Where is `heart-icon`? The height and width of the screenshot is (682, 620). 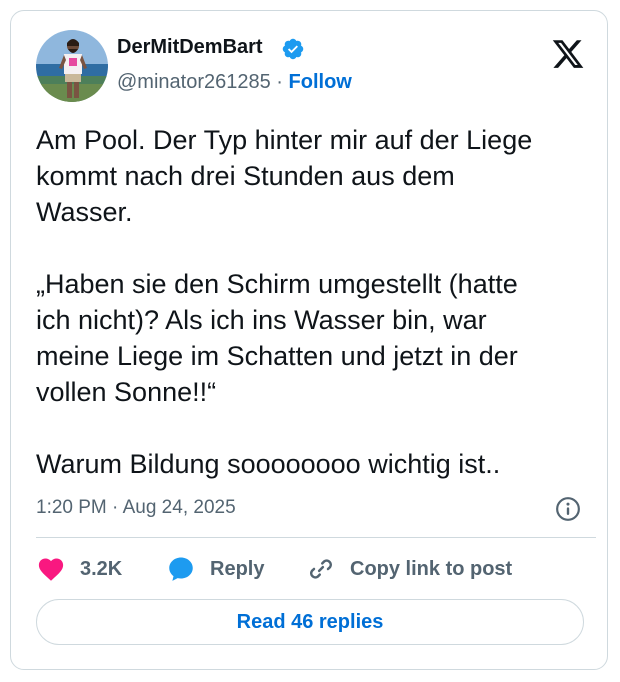
heart-icon is located at coordinates (51, 569).